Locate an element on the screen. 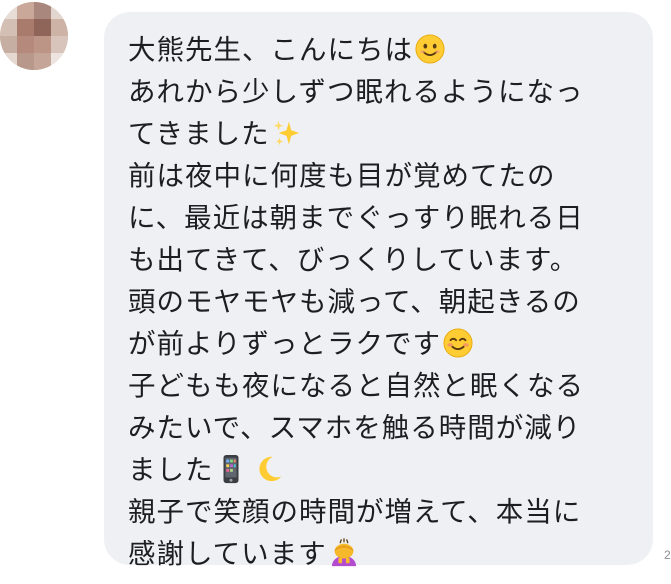 This screenshot has width=671, height=584. message-line: みたいで、スマホを触る時間が減り is located at coordinates (385, 428).